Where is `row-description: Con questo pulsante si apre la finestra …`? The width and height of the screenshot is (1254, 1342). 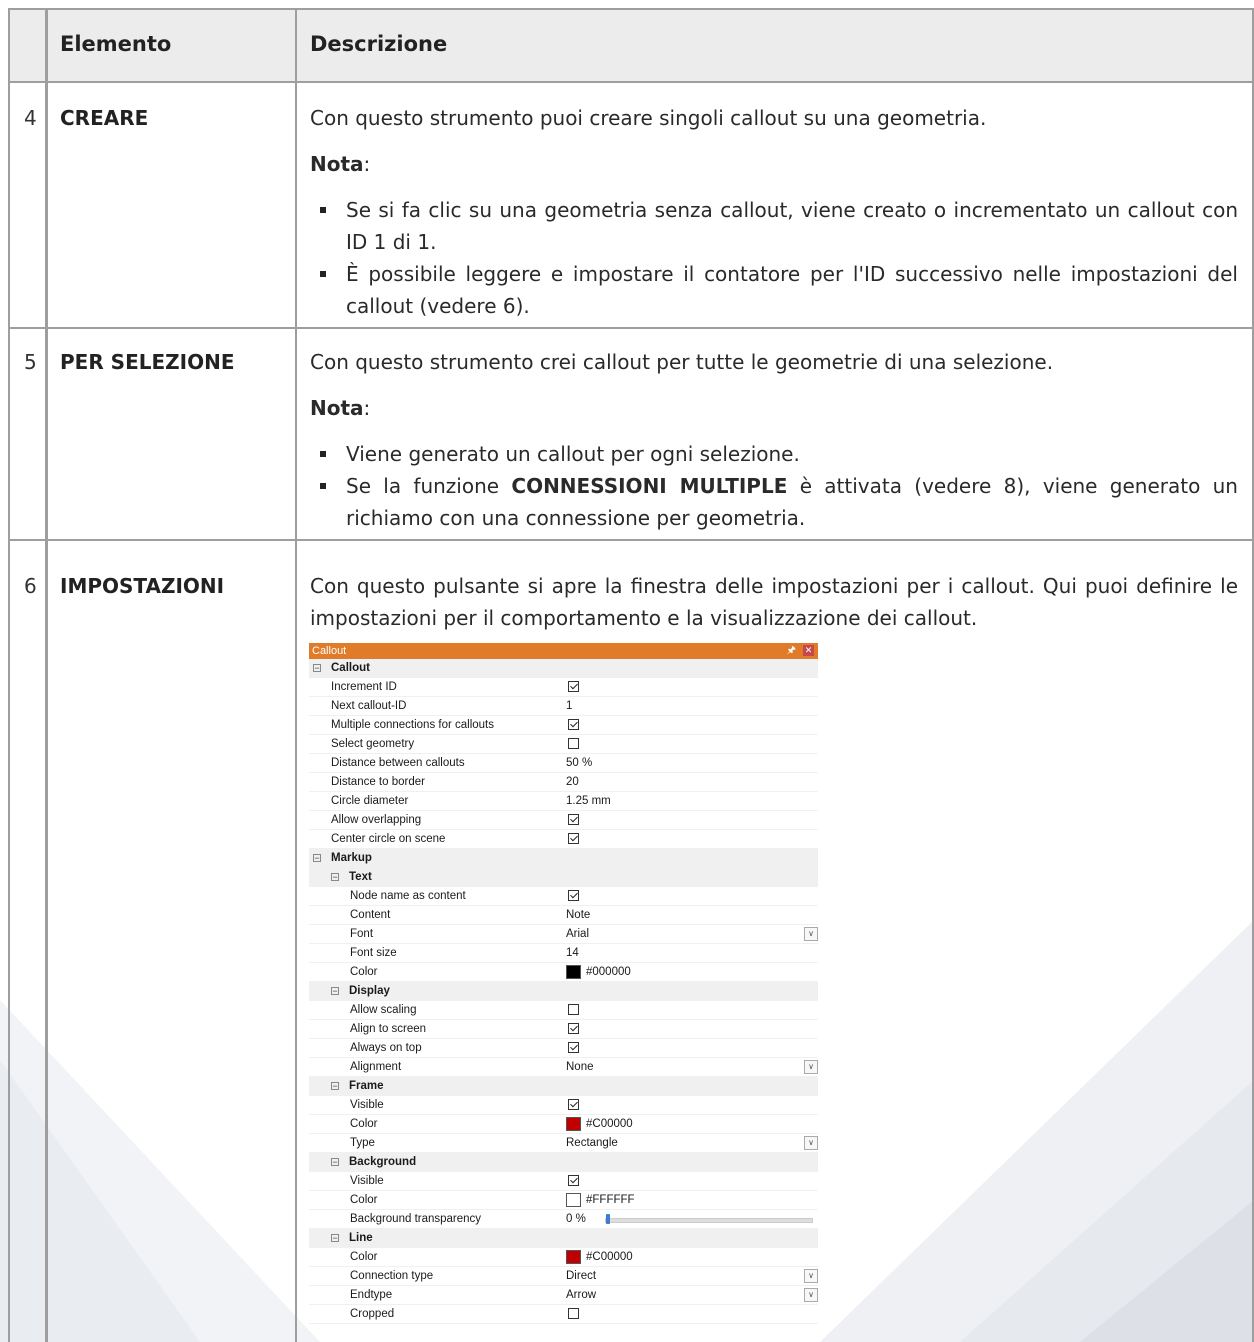 row-description: Con questo pulsante si apre la finestra … is located at coordinates (774, 602).